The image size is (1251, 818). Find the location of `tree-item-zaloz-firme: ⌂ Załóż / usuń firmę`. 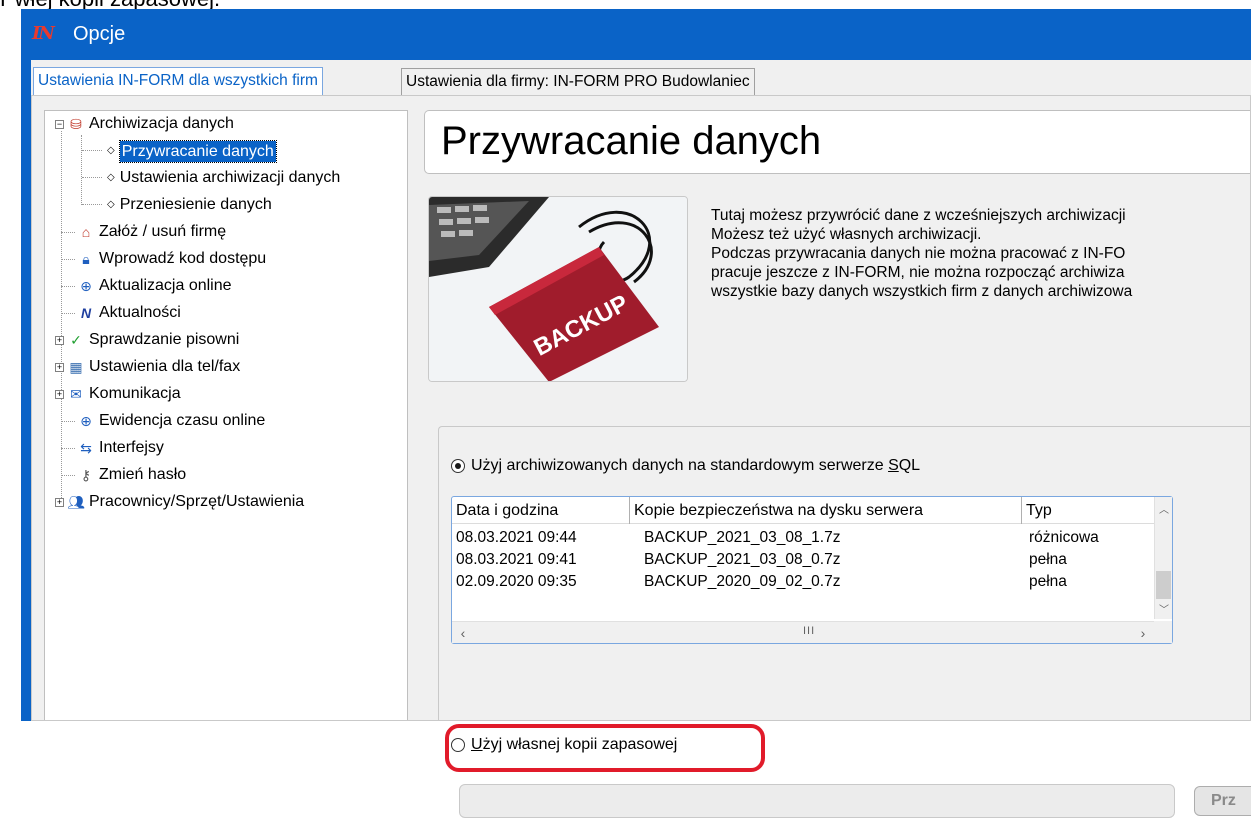

tree-item-zaloz-firme: ⌂ Załóż / usuń firmę is located at coordinates (143, 232).